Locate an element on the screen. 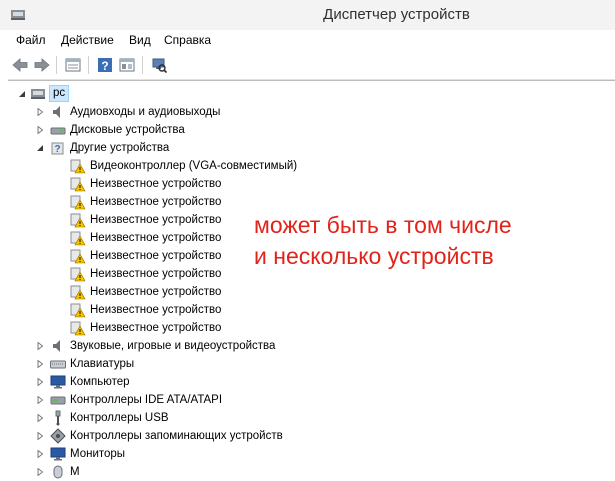 The width and height of the screenshot is (615, 481). window-title: Диспетчер устройств is located at coordinates (396, 14).